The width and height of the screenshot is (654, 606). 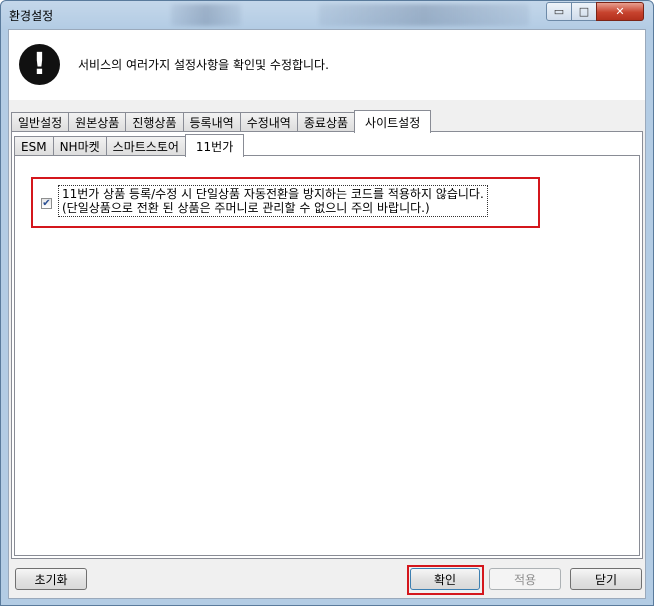 What do you see at coordinates (445, 579) in the screenshot?
I see `confirm-button: 확인` at bounding box center [445, 579].